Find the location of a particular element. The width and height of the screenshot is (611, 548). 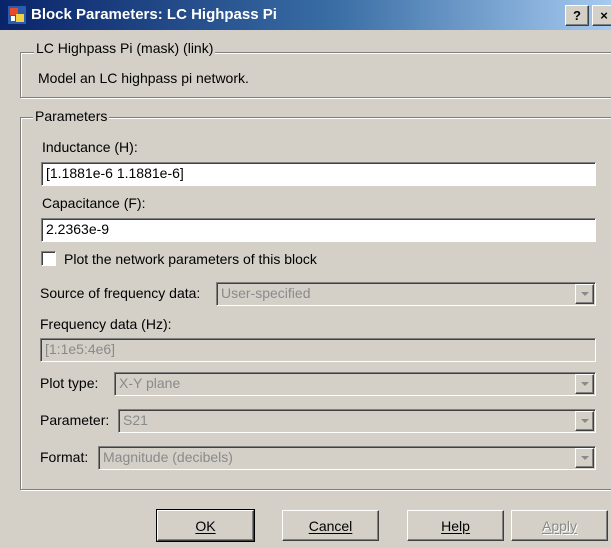

apply-button-label: Apply is located at coordinates (559, 525).